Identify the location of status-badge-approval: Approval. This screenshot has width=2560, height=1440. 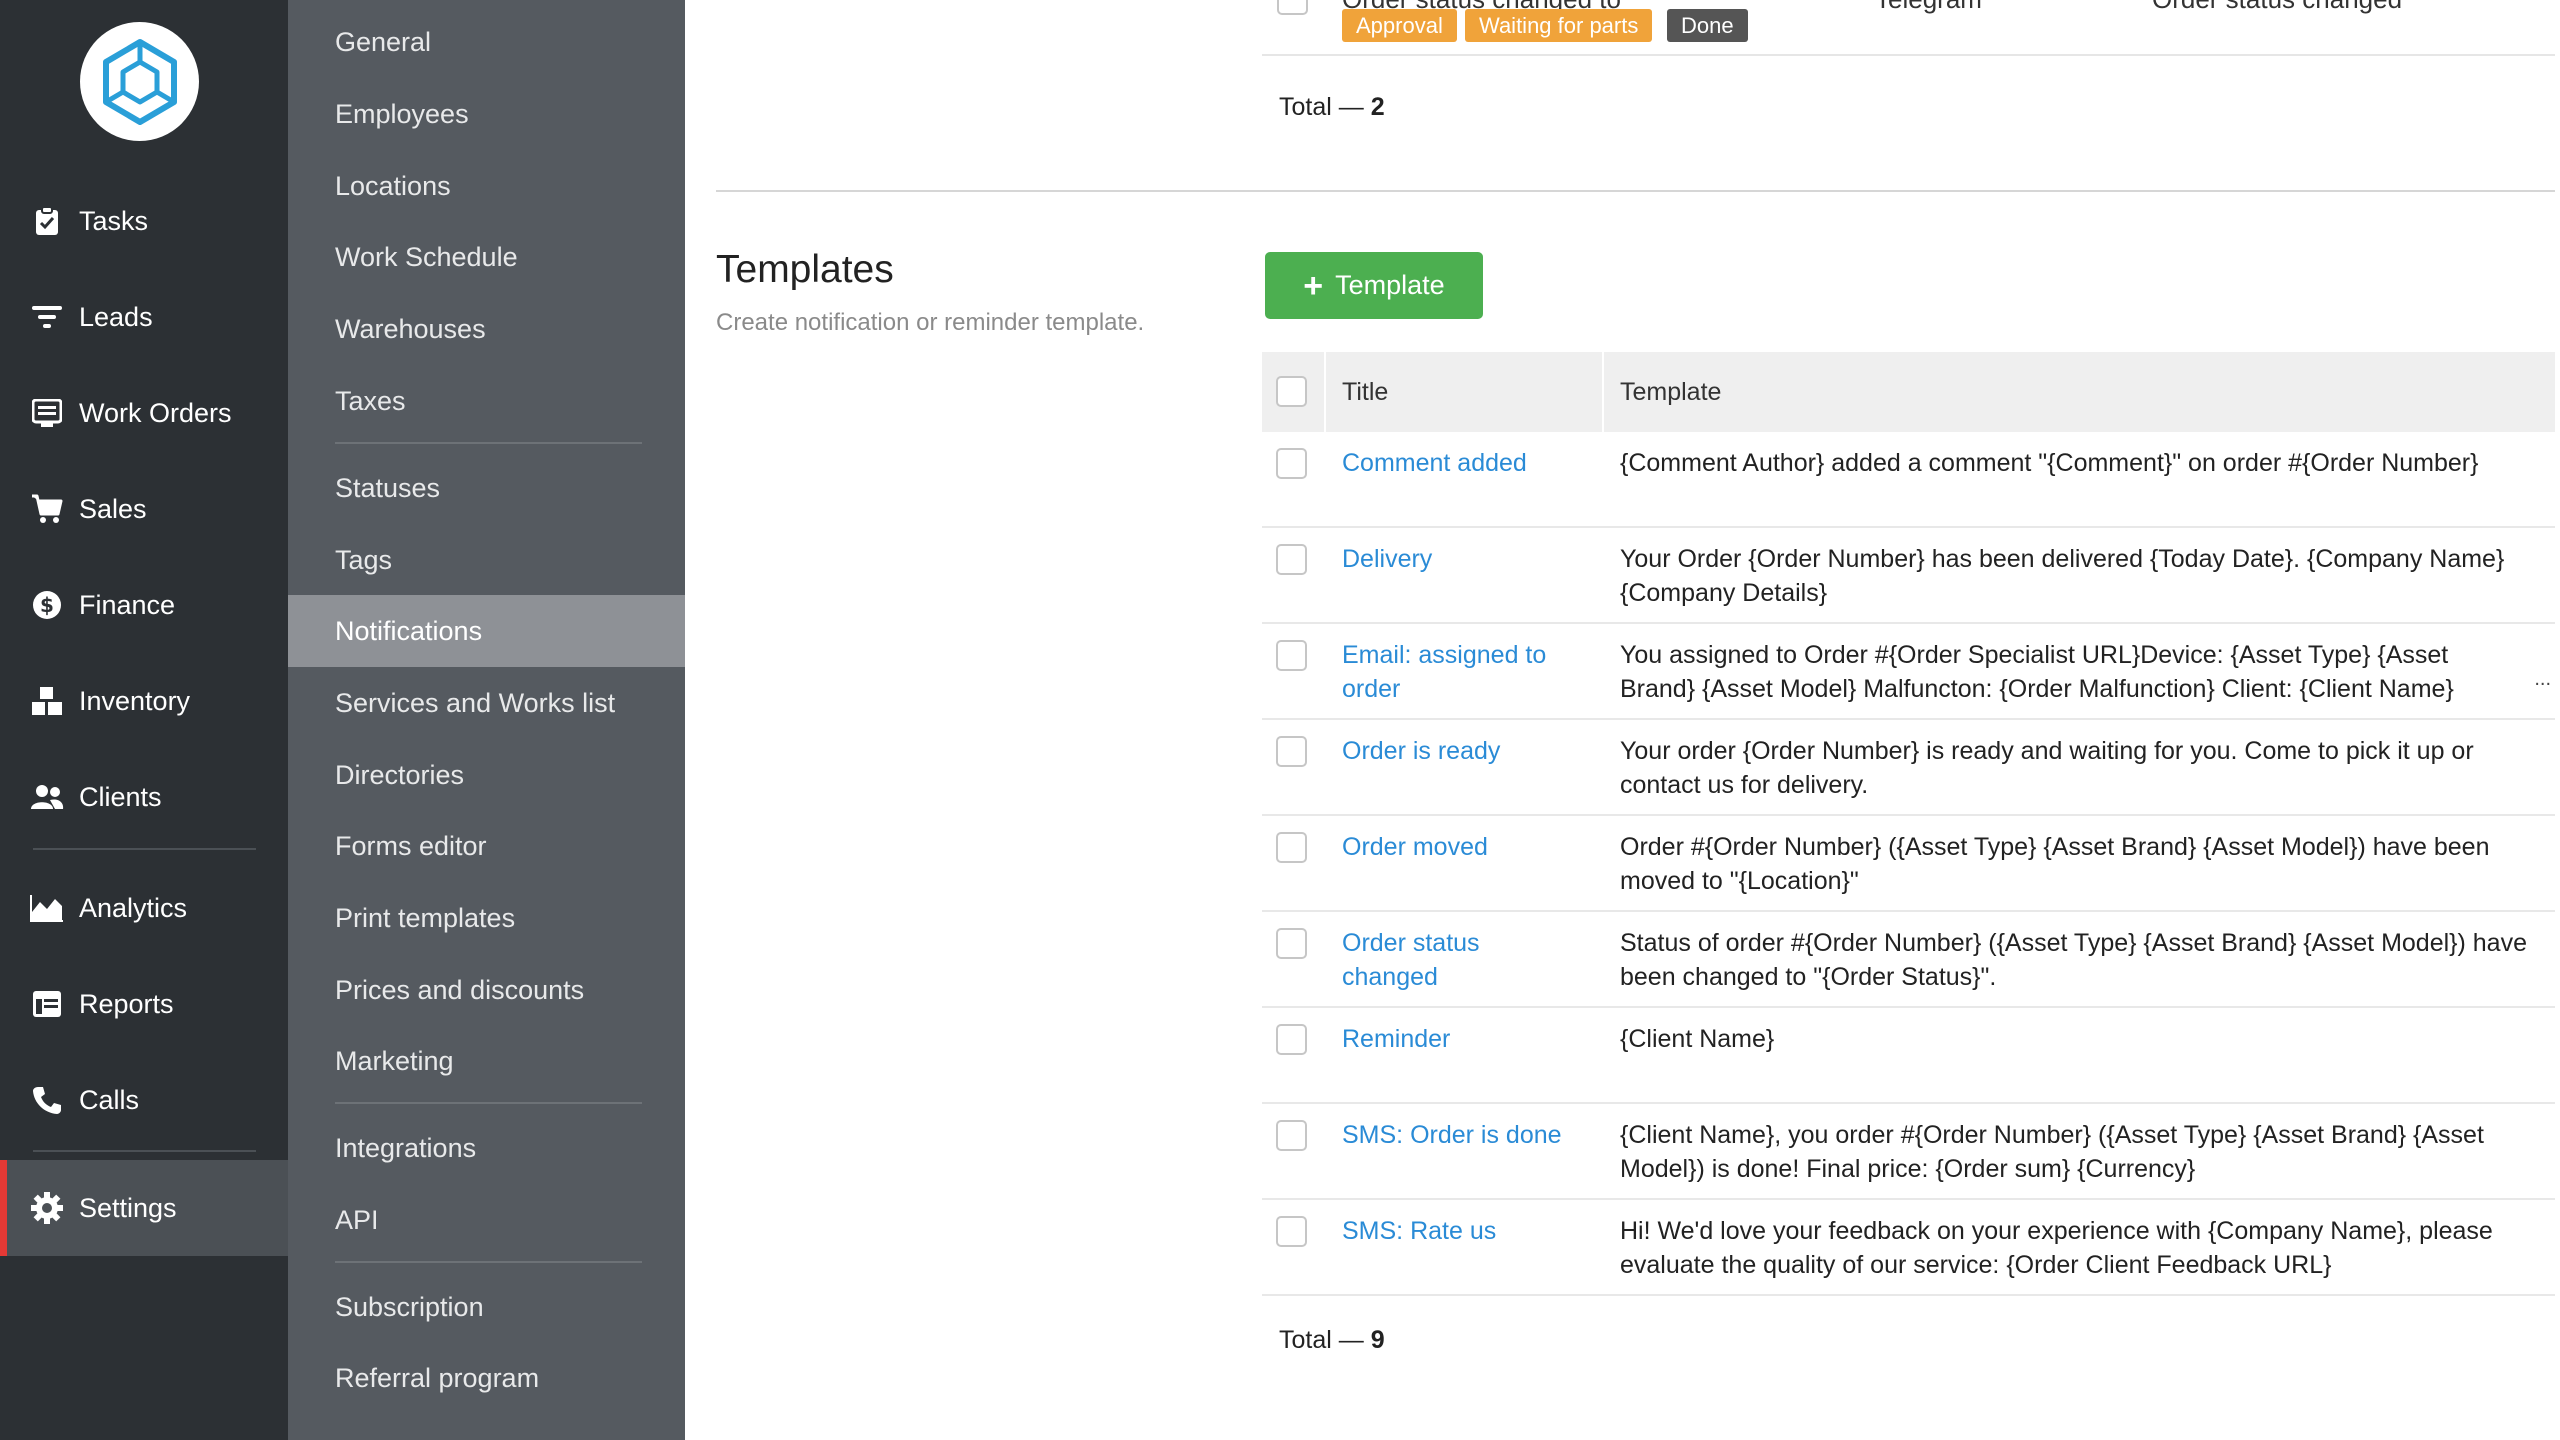
(1399, 25).